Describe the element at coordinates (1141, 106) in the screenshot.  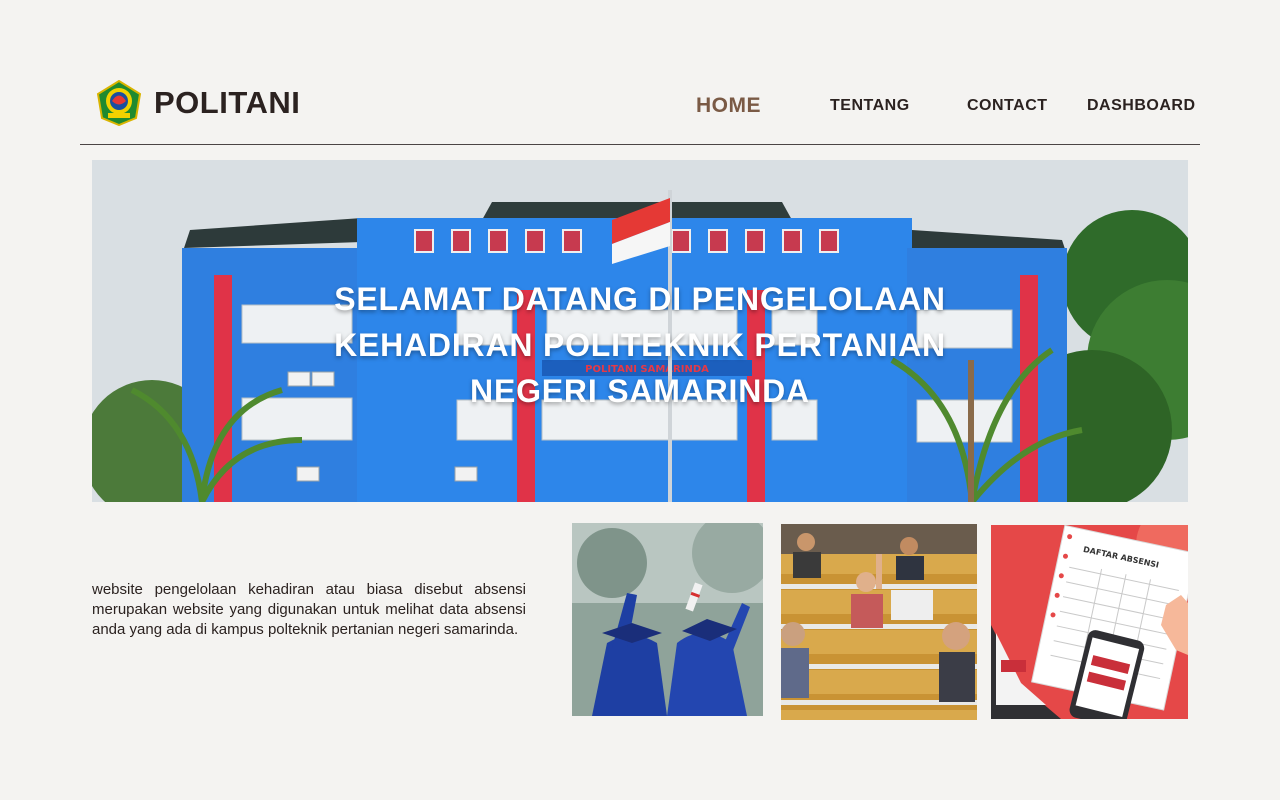
I see `nav-dashboard: DASHBOARD` at that location.